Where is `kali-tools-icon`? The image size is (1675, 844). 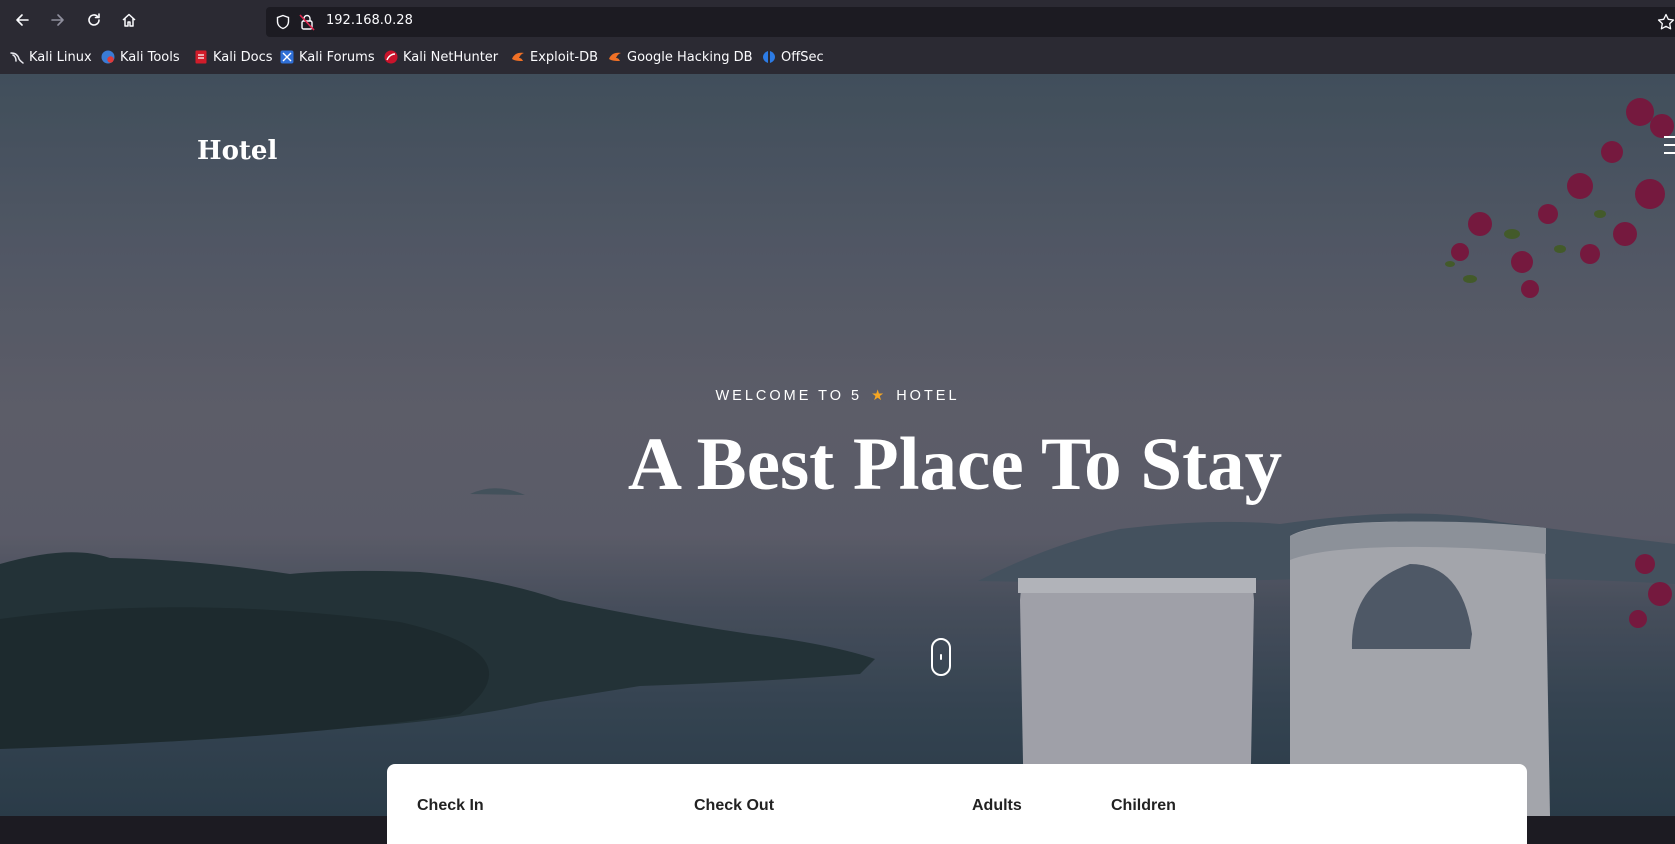
kali-tools-icon is located at coordinates (108, 57).